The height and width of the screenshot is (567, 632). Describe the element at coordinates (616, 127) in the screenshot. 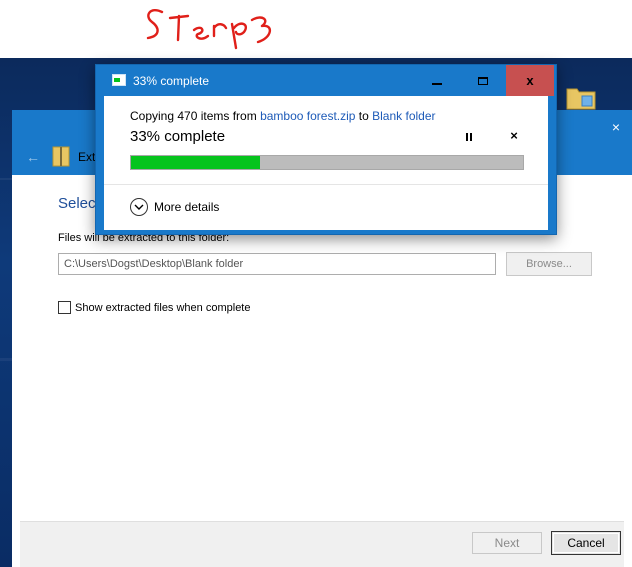

I see `wizard-close-button: ×` at that location.